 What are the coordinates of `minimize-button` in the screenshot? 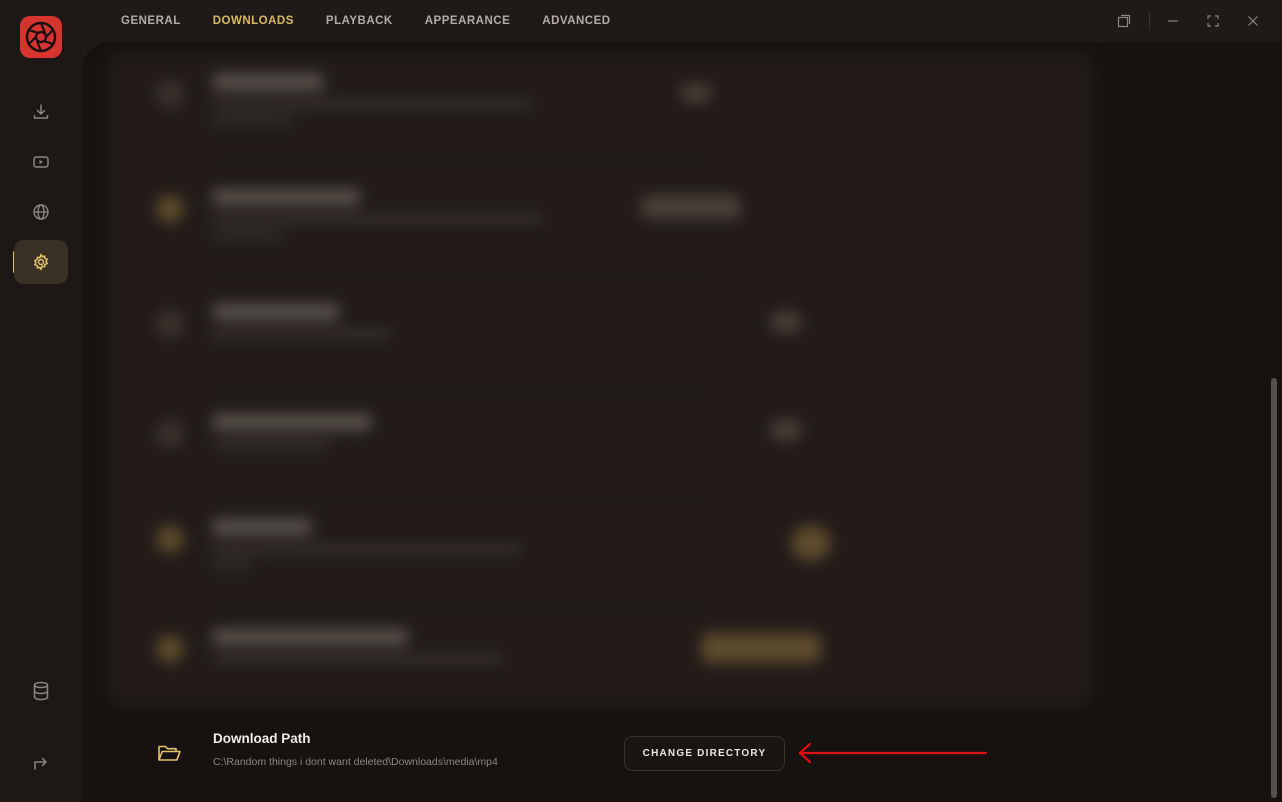 It's located at (1173, 21).